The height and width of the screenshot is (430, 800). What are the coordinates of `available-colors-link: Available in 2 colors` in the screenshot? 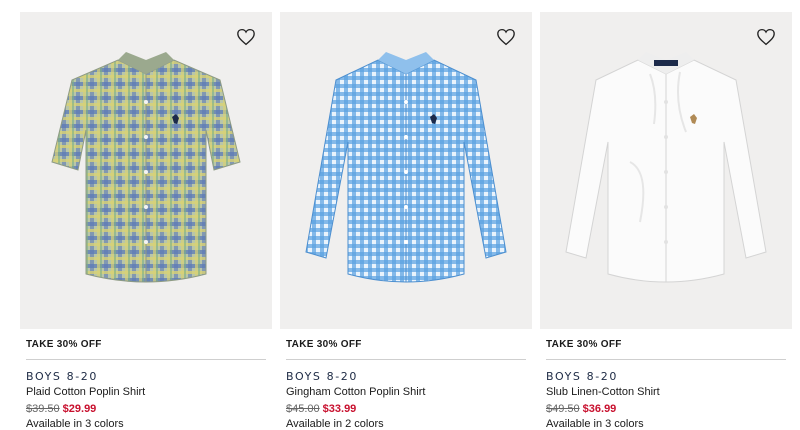 It's located at (409, 424).